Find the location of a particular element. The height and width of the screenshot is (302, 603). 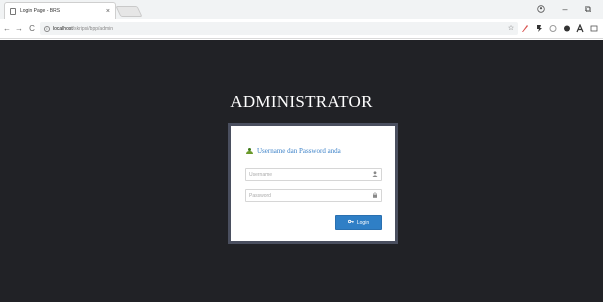

panel-heading: Username dan Password anda is located at coordinates (293, 151).